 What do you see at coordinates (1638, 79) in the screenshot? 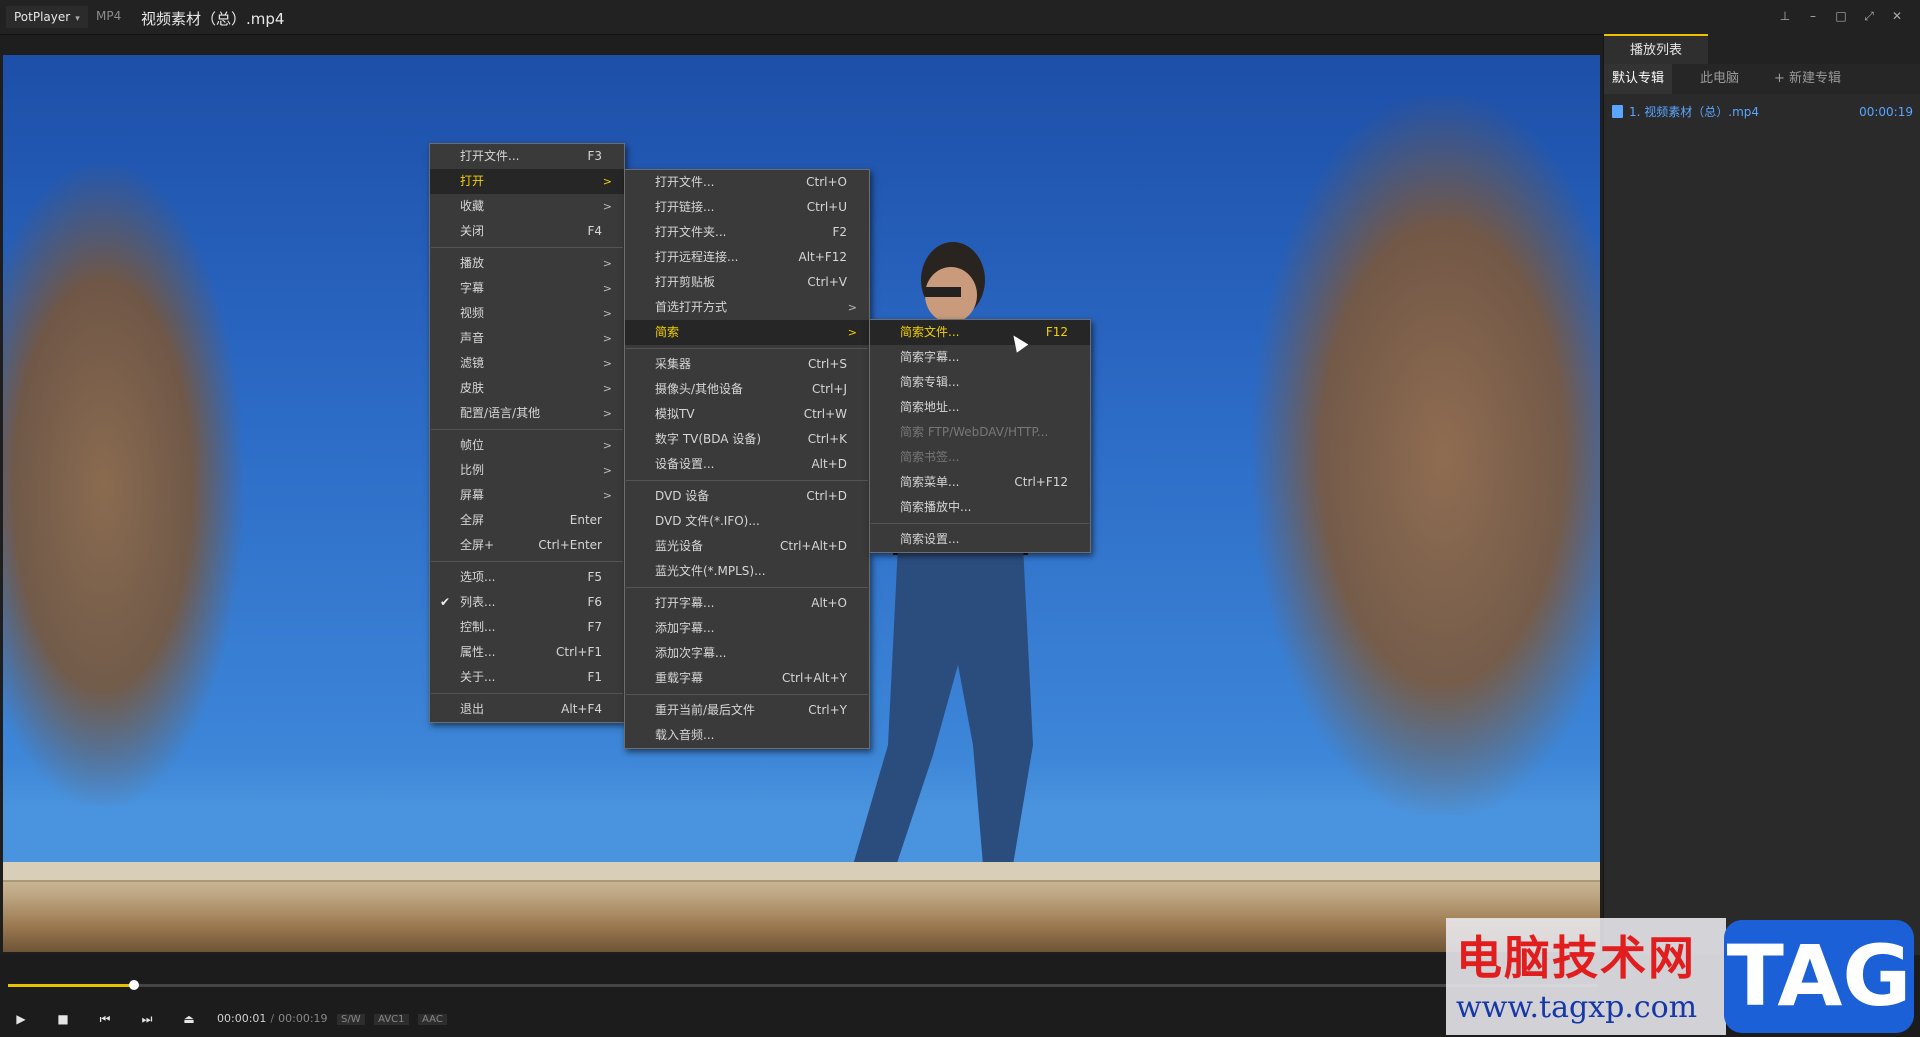
I see `tab-default-album: 默认专辑` at bounding box center [1638, 79].